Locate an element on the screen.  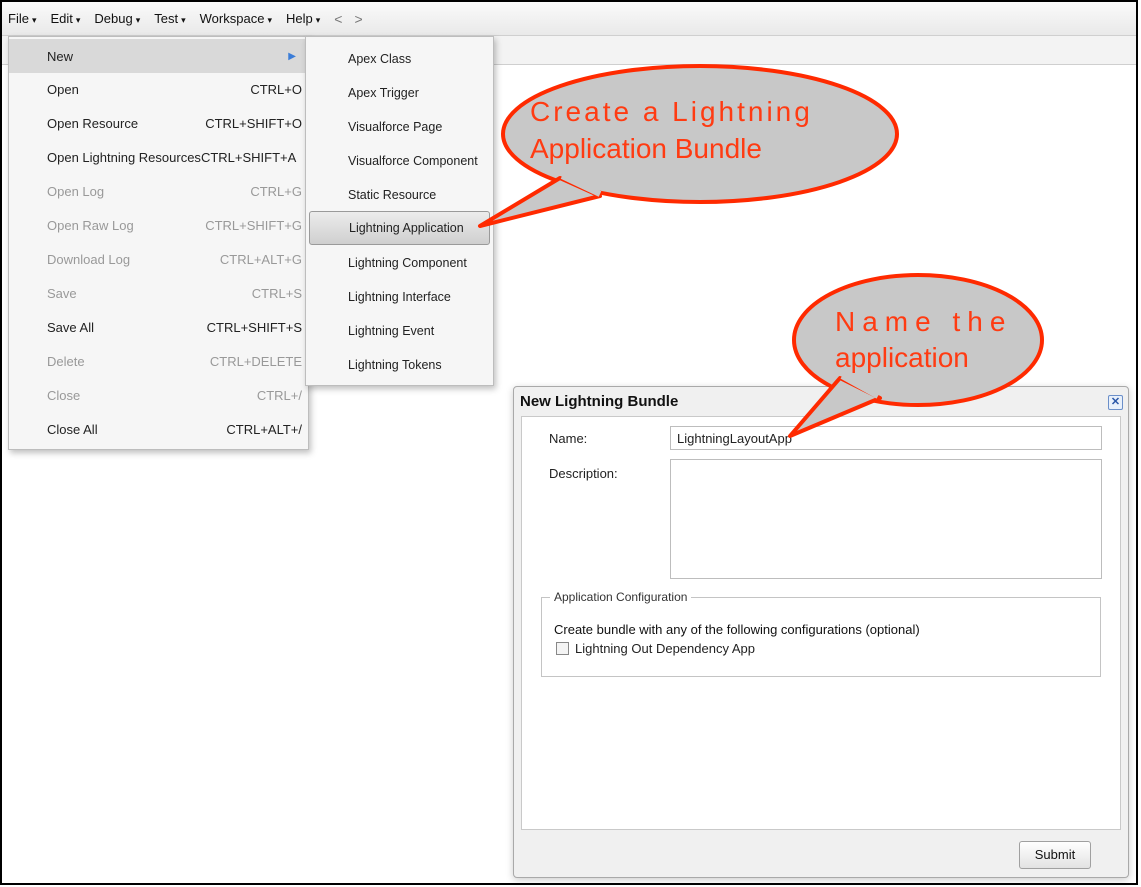
submenu-item-lightning-component: Lightning Component is located at coordinates (399, 263).